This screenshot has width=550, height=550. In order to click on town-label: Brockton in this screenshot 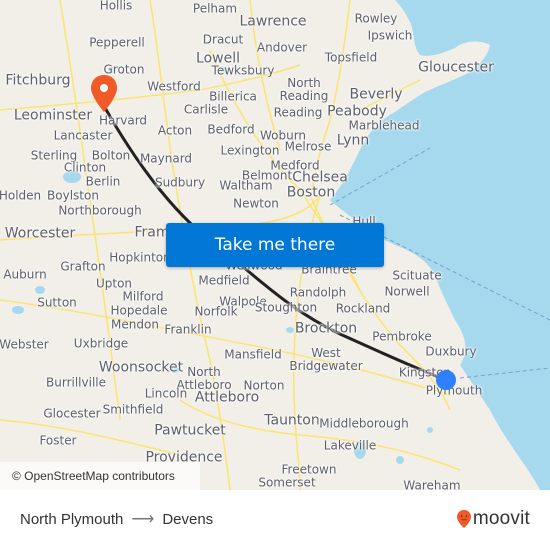, I will do `click(326, 328)`.